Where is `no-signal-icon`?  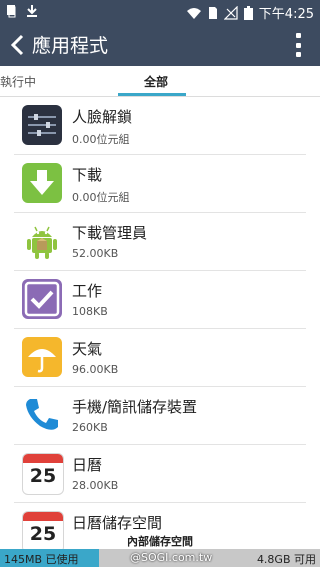 no-signal-icon is located at coordinates (230, 12).